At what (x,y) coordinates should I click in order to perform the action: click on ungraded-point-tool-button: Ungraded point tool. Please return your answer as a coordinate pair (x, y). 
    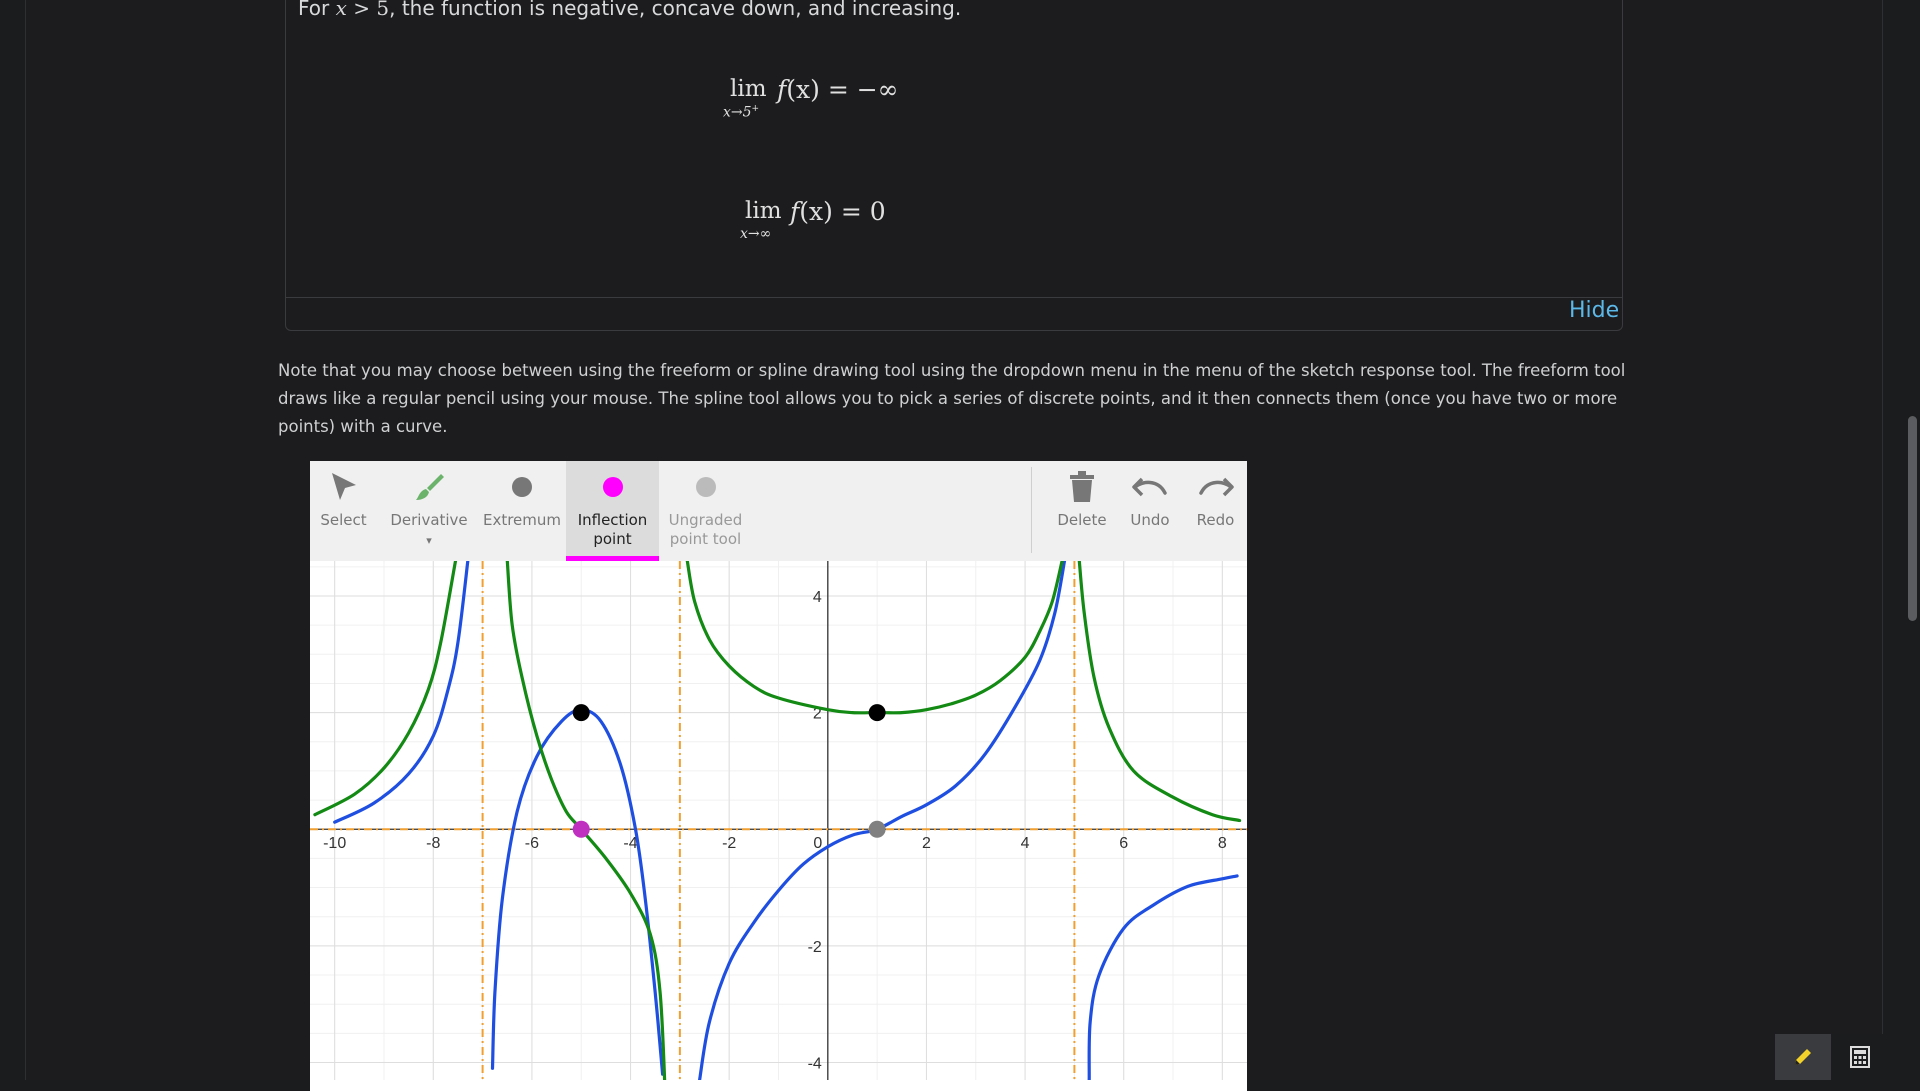
    Looking at the image, I should click on (705, 511).